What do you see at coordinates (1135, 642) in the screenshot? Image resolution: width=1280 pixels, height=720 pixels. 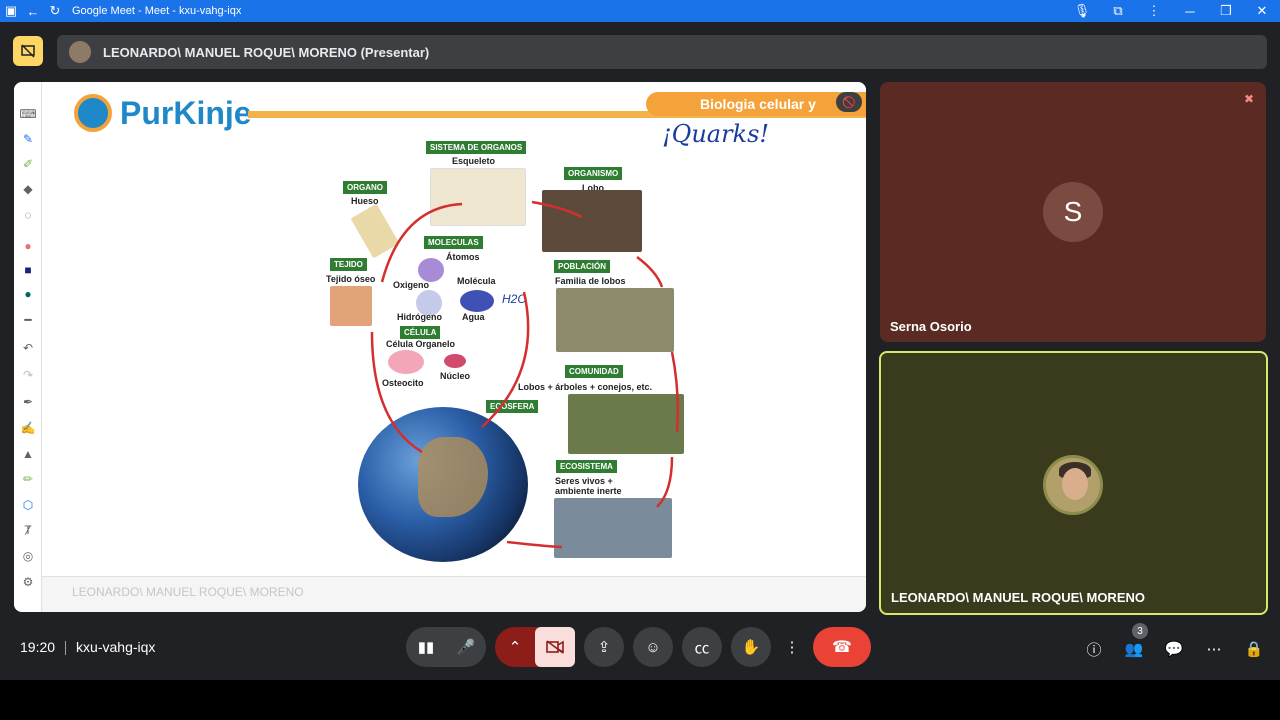 I see `people-icon: 👥 3` at bounding box center [1135, 642].